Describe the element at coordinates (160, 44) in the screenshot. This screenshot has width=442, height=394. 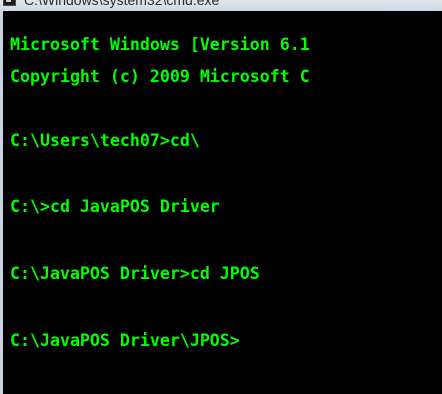
I see `console-line-version: Microsoft Windows [Version 6.1` at that location.